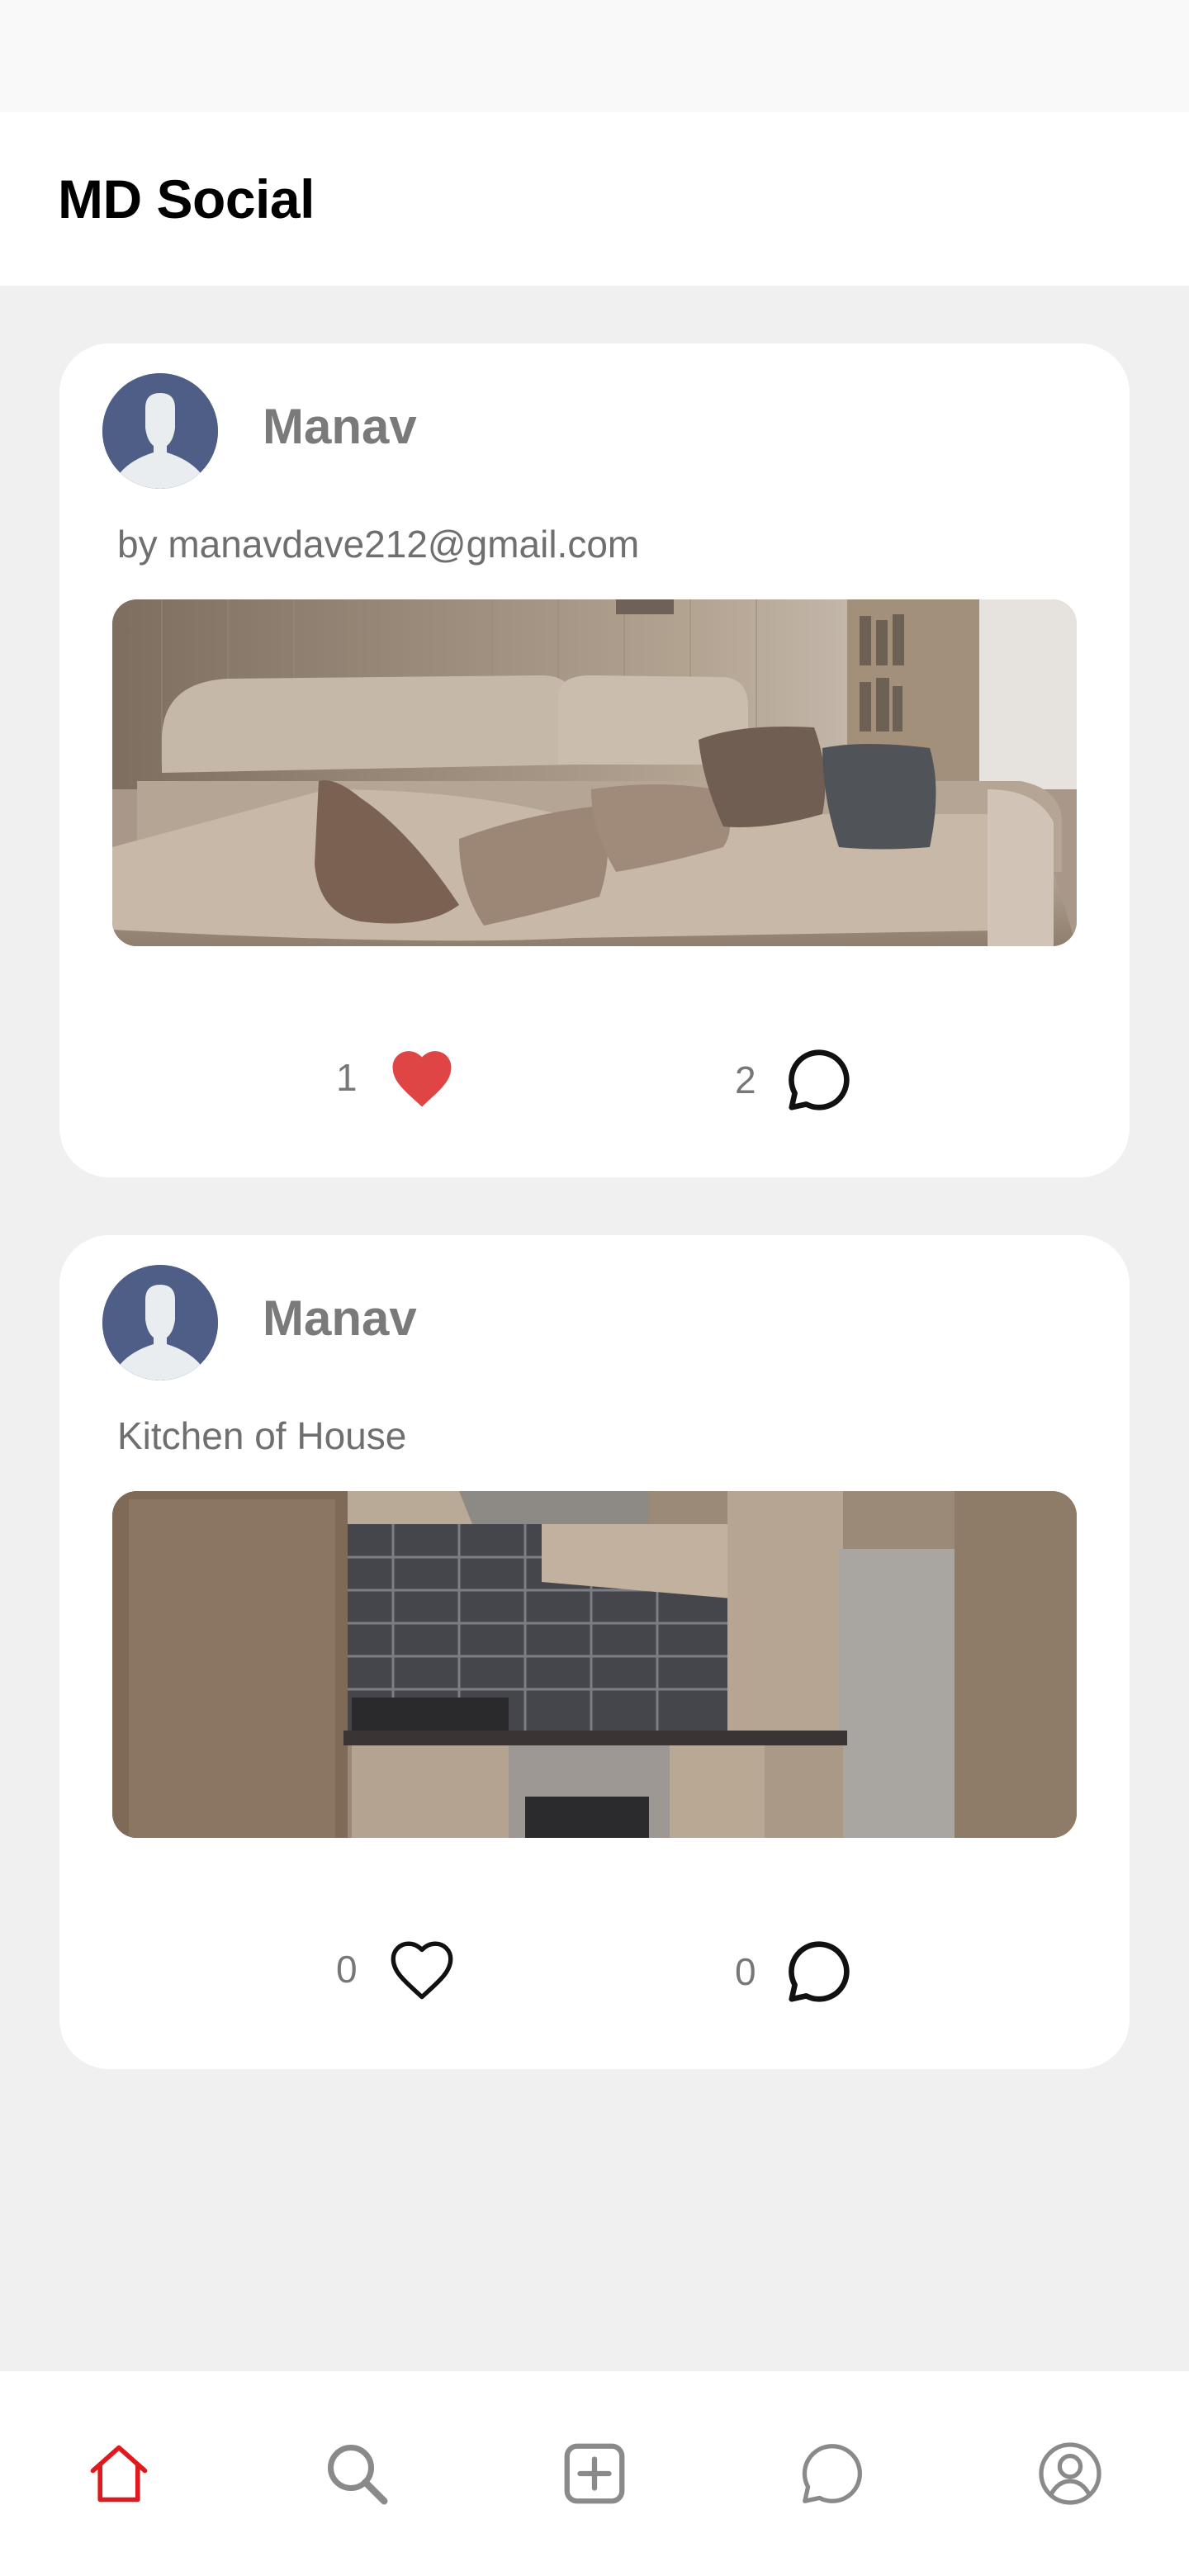 The width and height of the screenshot is (1189, 2576). What do you see at coordinates (378, 544) in the screenshot?
I see `post-caption: by manavdave212@gmail.com` at bounding box center [378, 544].